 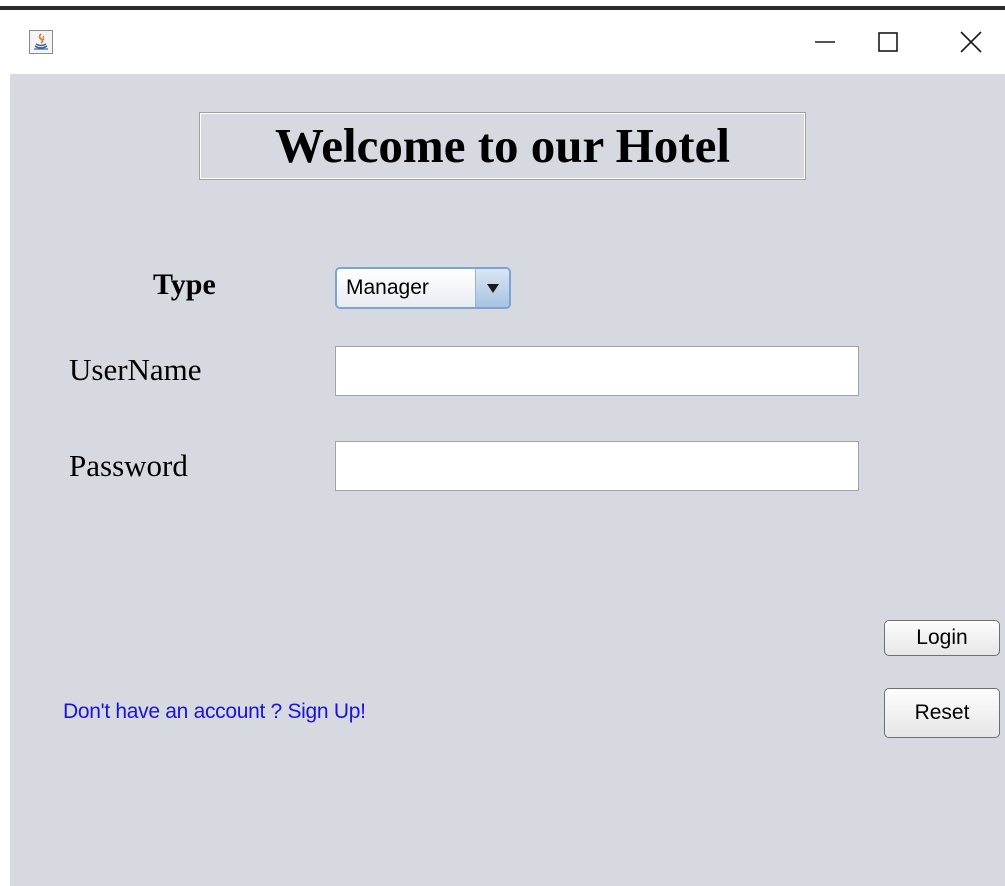 I want to click on maximize-icon, so click(x=888, y=42).